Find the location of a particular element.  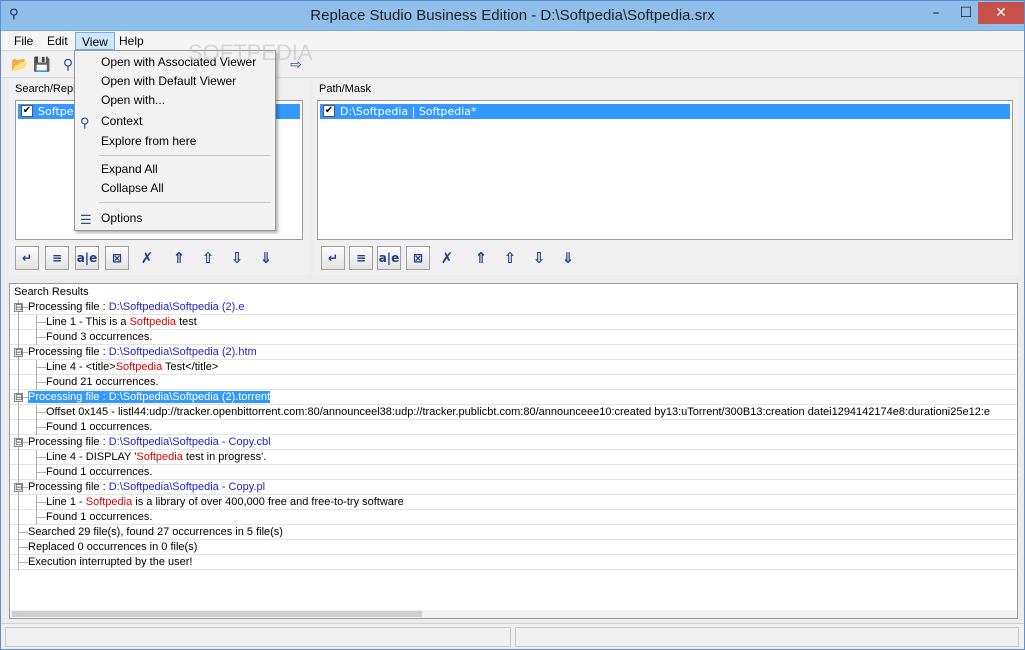

menu-explore-from-here: Explore from here is located at coordinates (175, 141).